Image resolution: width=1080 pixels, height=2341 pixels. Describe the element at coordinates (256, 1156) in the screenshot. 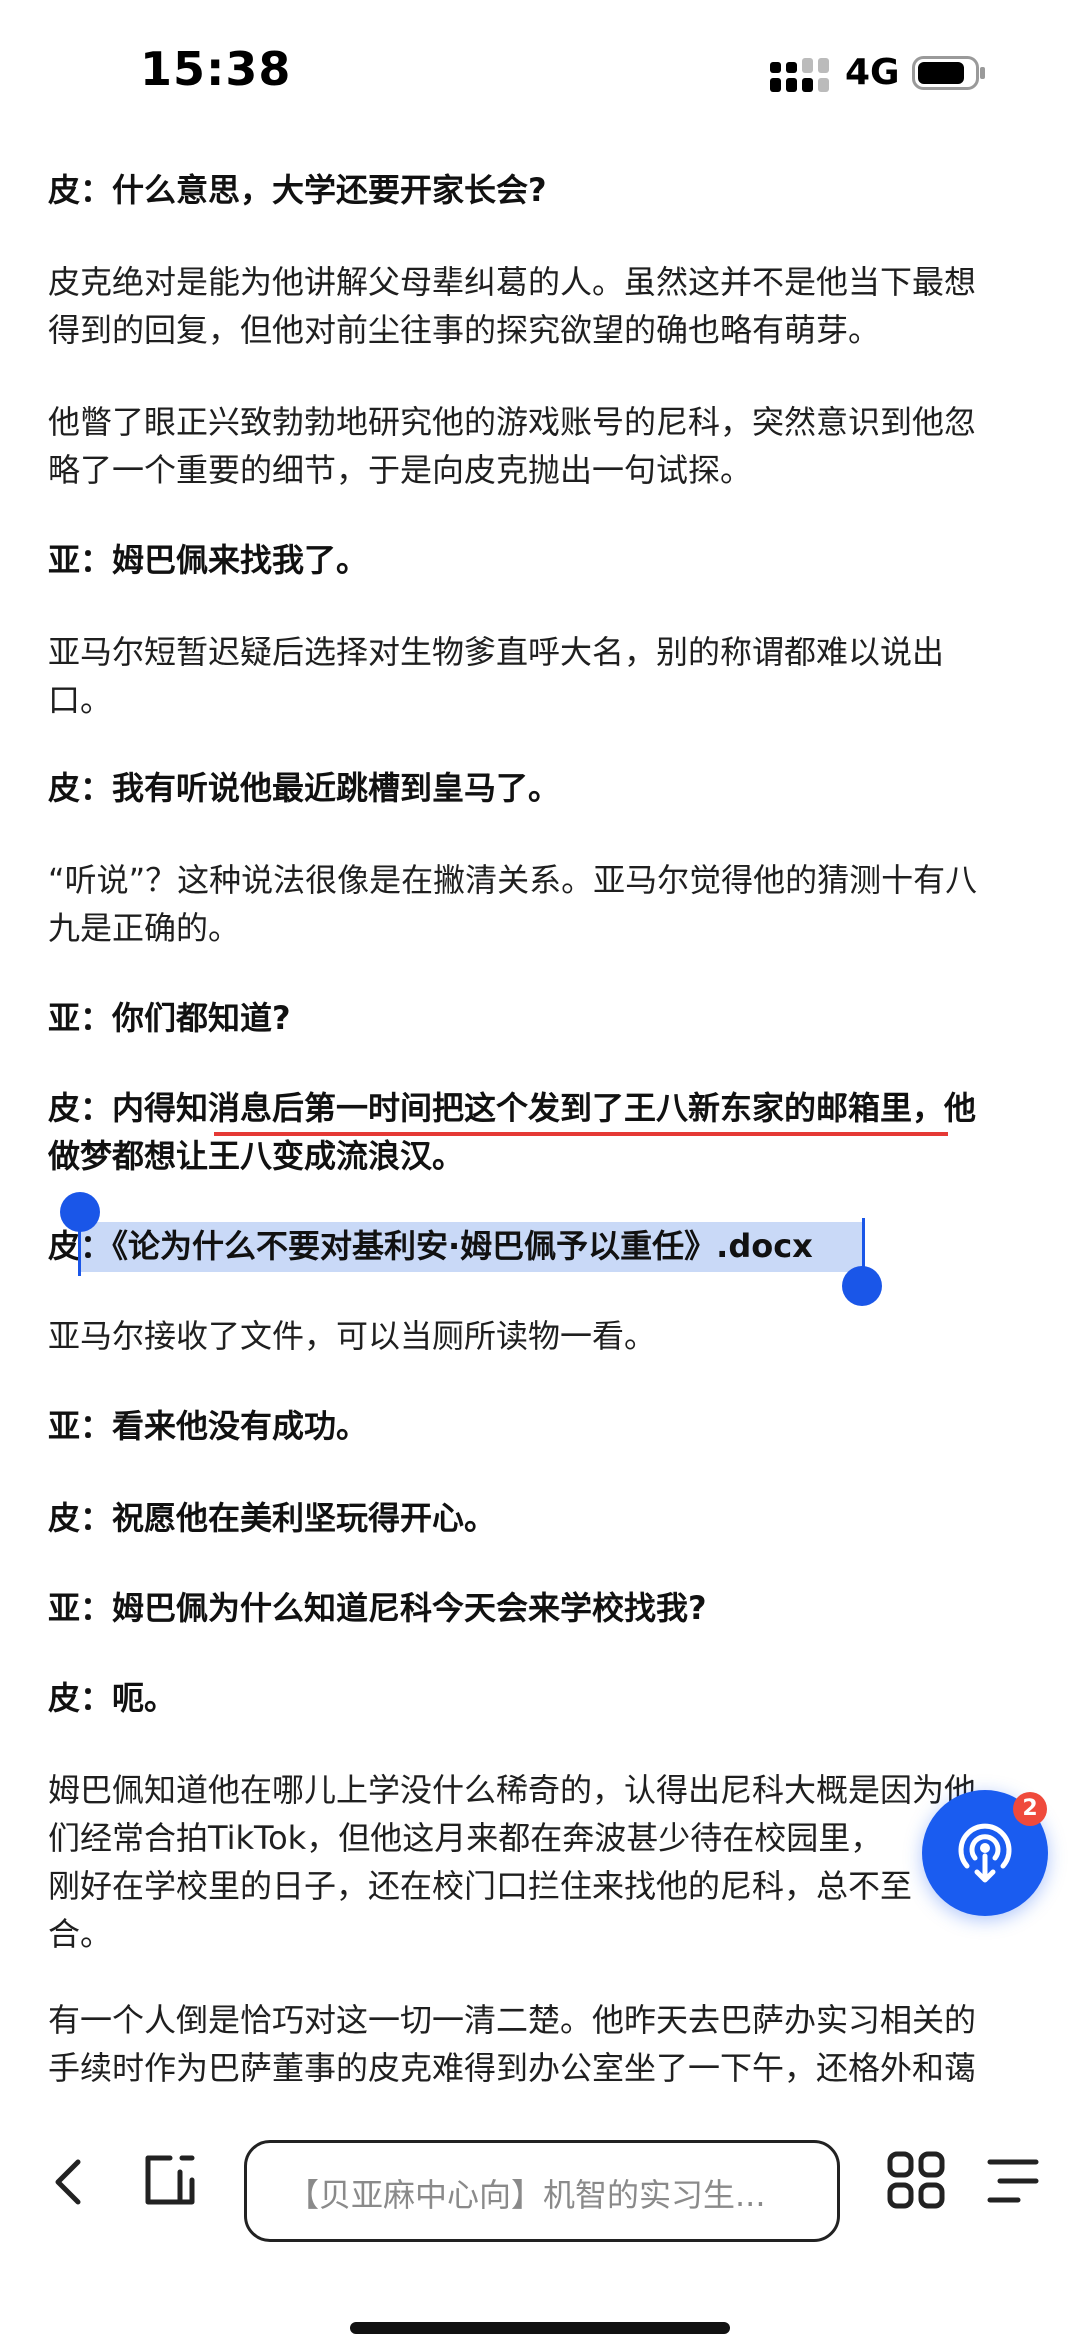

I see `paragraph-line: 做梦都想让王八变成流浪汉。` at that location.